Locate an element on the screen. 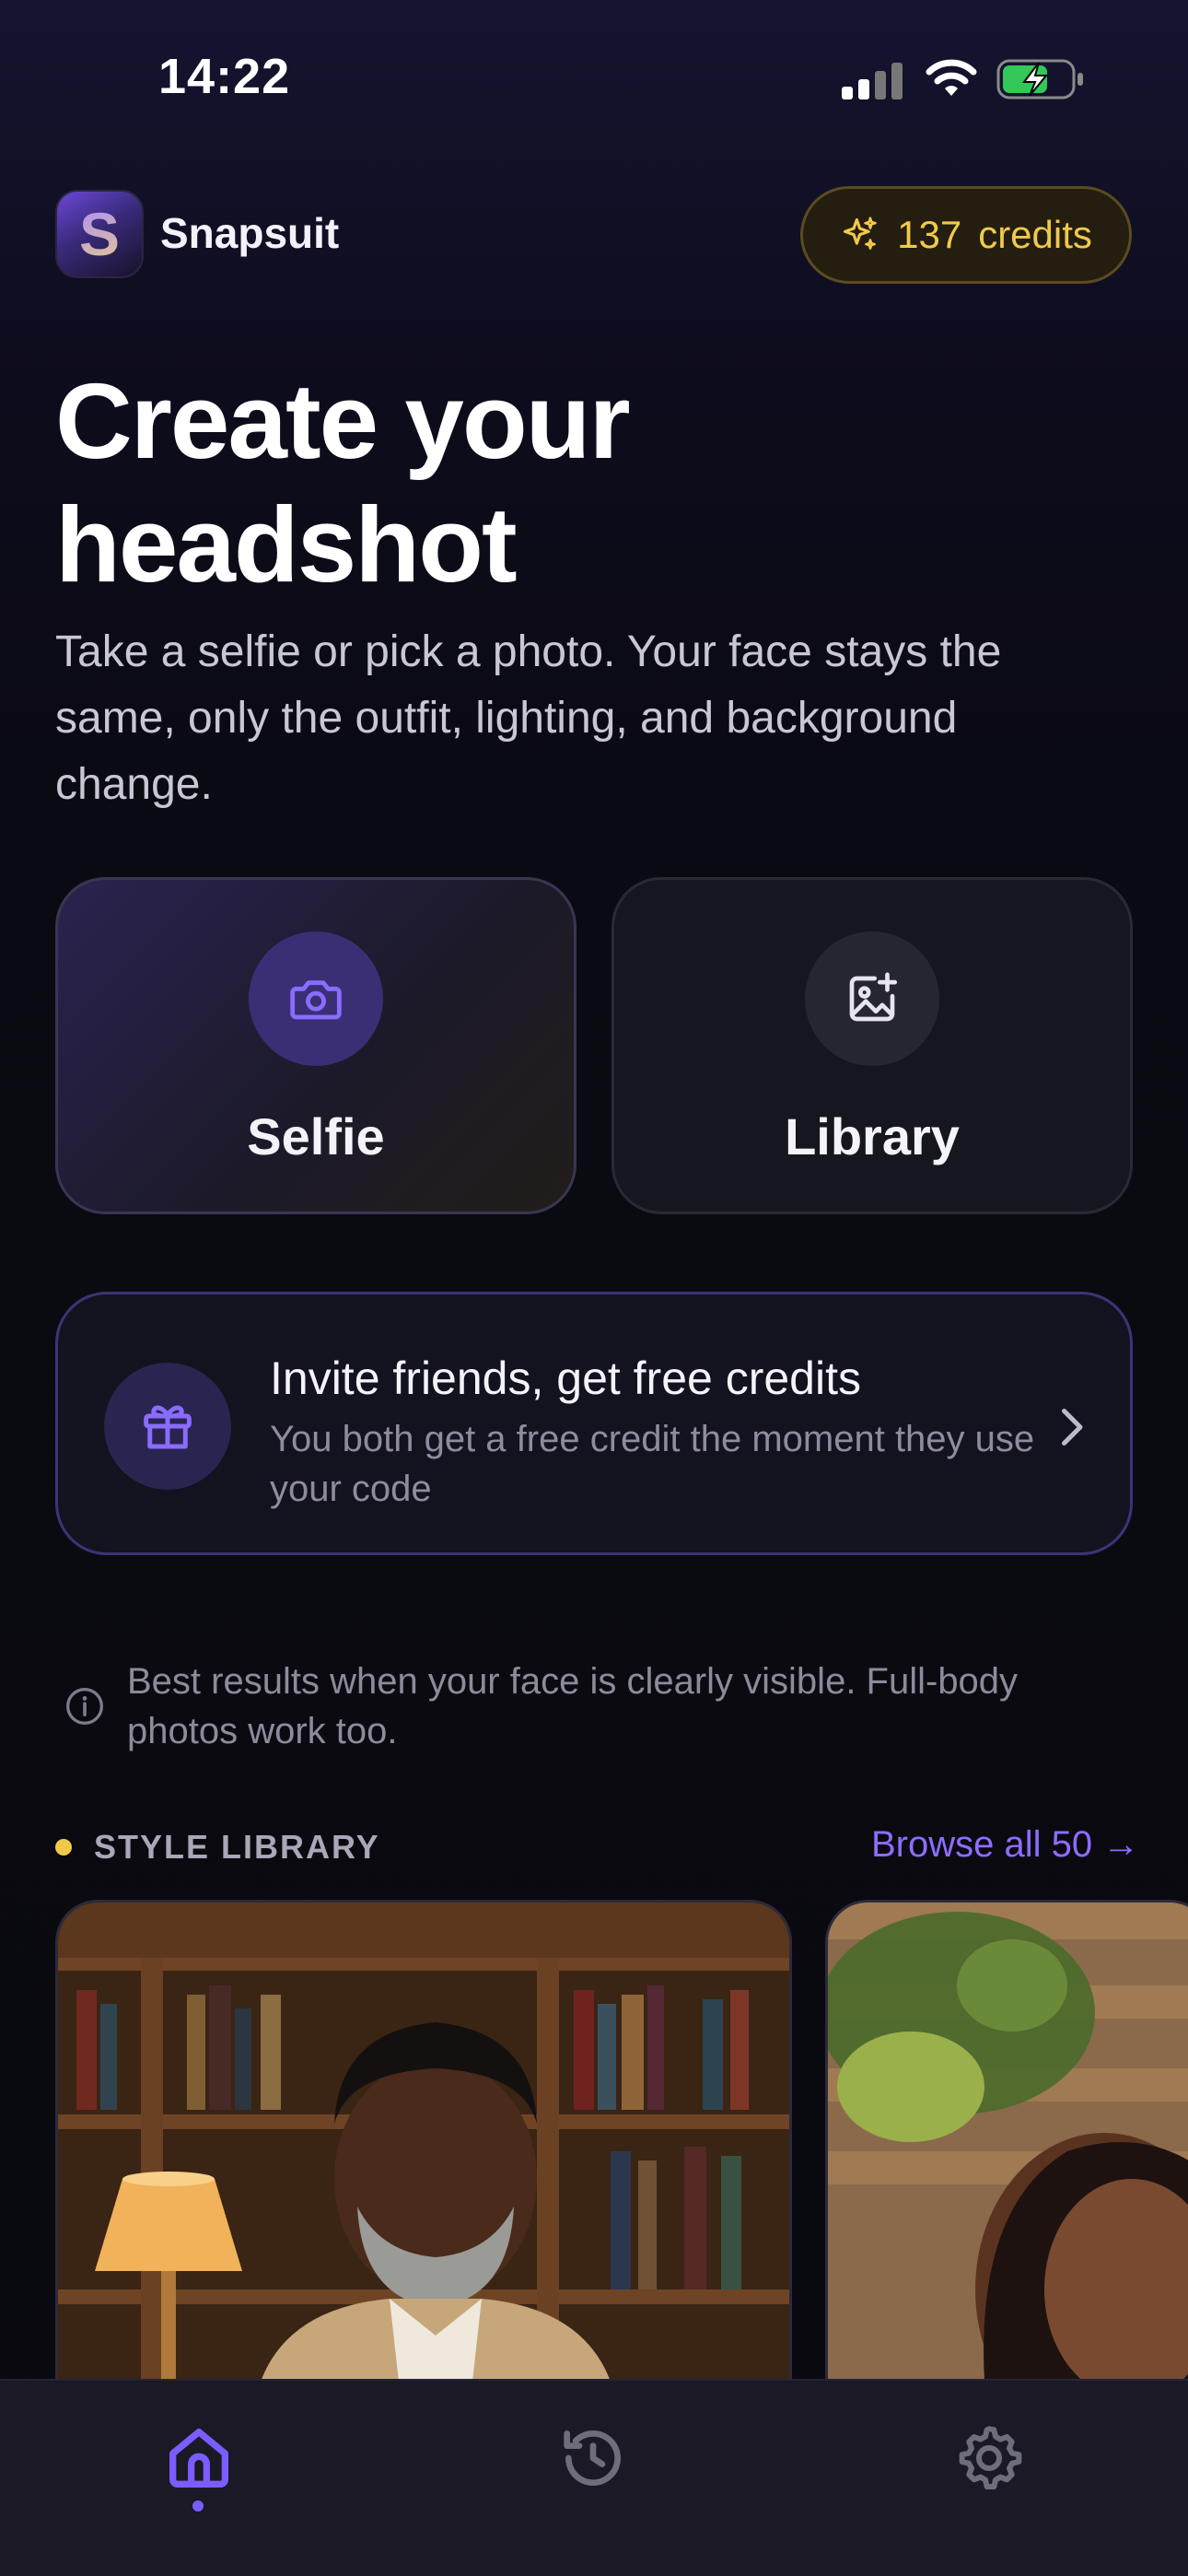 The width and height of the screenshot is (1188, 2576). section-title: STYLE LIBRARY is located at coordinates (237, 1847).